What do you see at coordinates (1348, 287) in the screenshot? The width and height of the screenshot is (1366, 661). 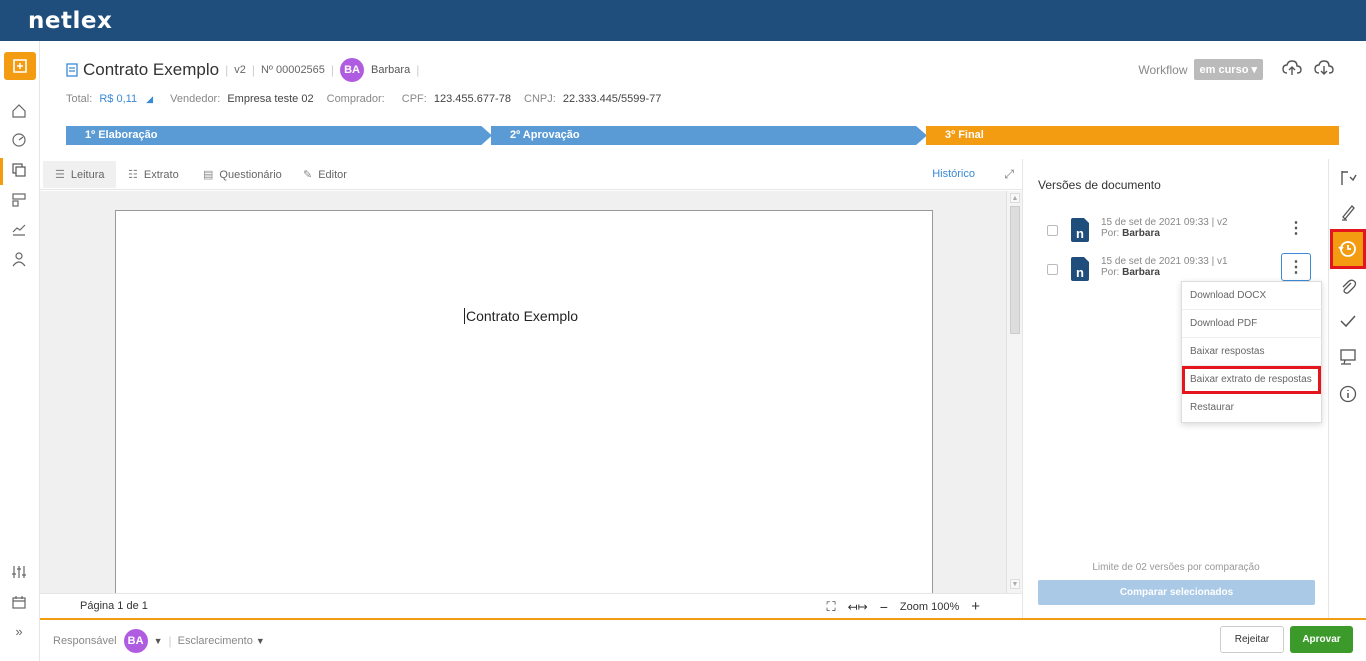 I see `attachment-clip-icon` at bounding box center [1348, 287].